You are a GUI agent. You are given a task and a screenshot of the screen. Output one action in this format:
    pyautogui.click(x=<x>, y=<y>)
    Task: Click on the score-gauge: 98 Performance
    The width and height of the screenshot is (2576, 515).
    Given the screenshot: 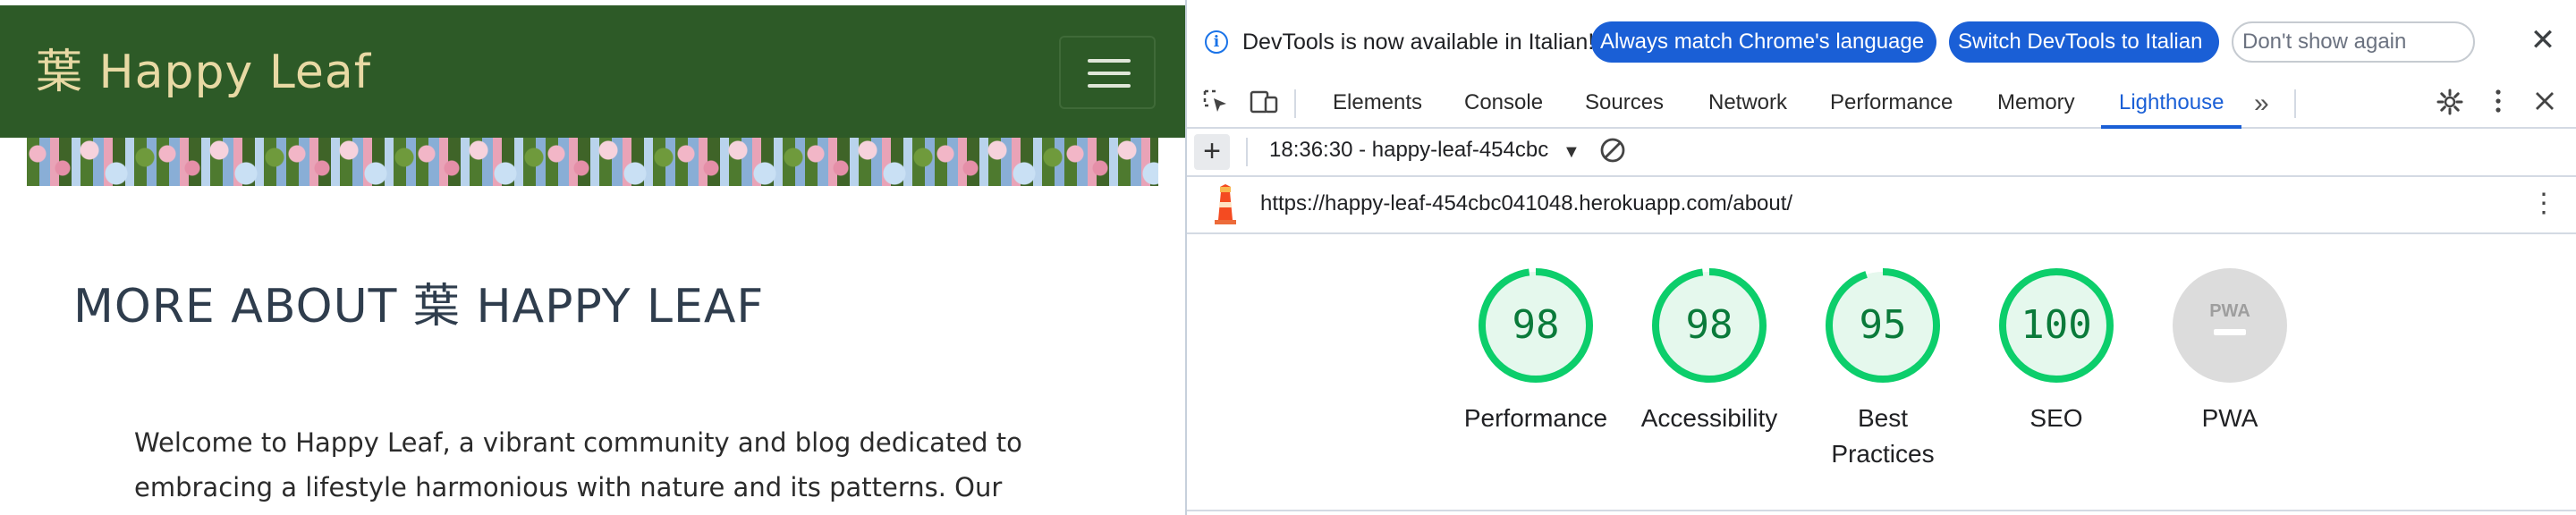 What is the action you would take?
    pyautogui.click(x=1535, y=350)
    